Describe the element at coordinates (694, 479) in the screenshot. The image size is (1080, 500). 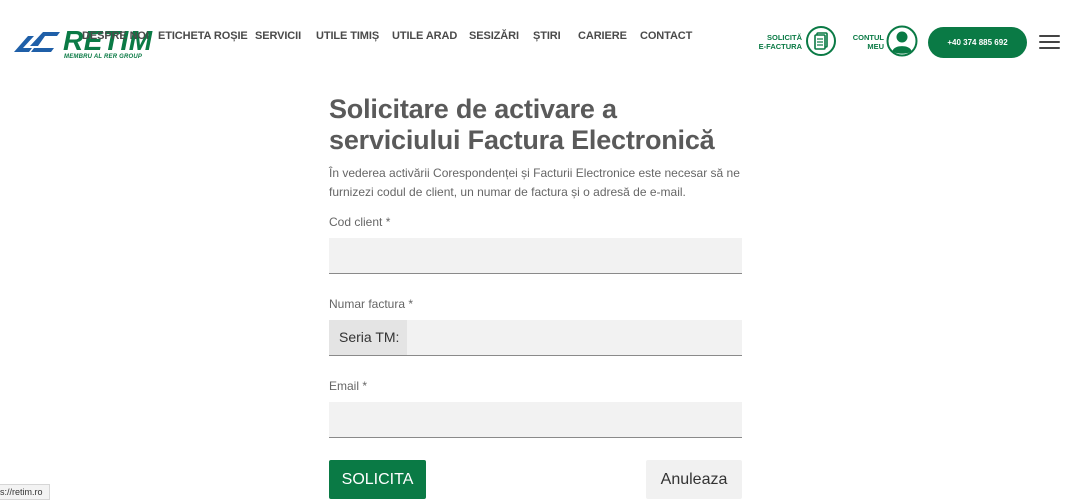
I see `anuleaza-button: Anuleaza` at that location.